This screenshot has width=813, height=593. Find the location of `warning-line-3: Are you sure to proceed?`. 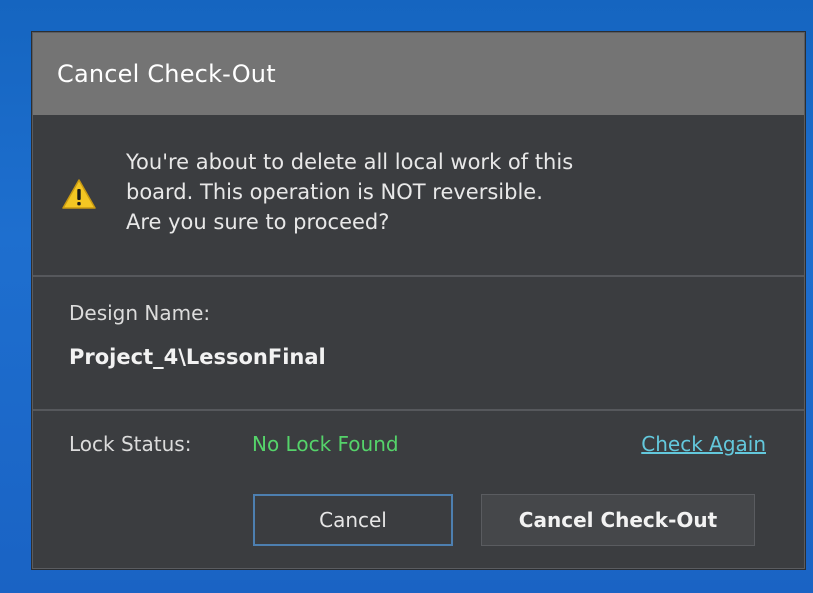

warning-line-3: Are you sure to proceed? is located at coordinates (258, 222).